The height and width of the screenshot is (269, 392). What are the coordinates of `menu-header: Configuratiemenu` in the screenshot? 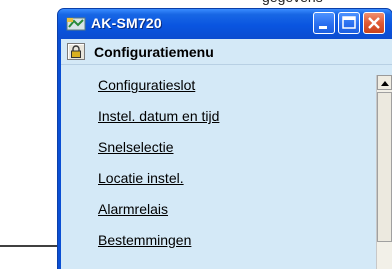 It's located at (226, 52).